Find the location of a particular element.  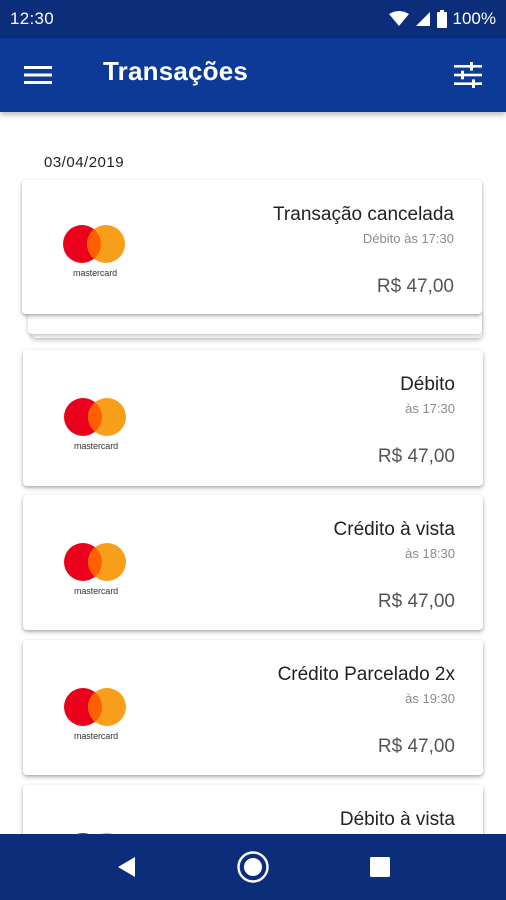

transaction-title: Transação cancelada is located at coordinates (363, 214).